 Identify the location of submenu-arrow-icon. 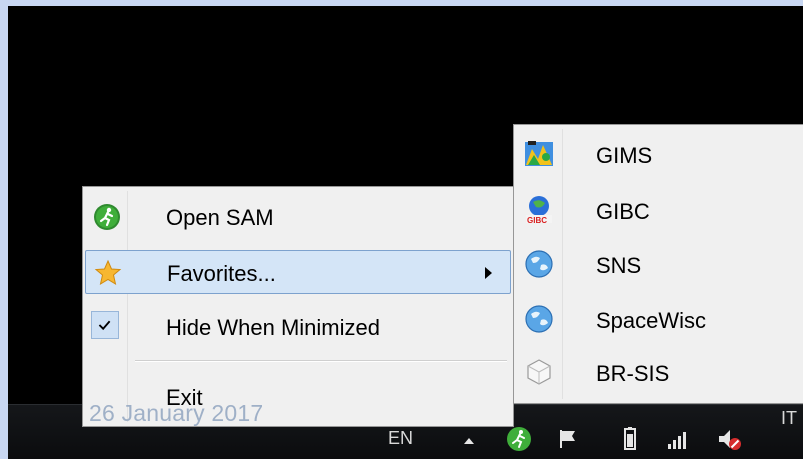
(488, 273).